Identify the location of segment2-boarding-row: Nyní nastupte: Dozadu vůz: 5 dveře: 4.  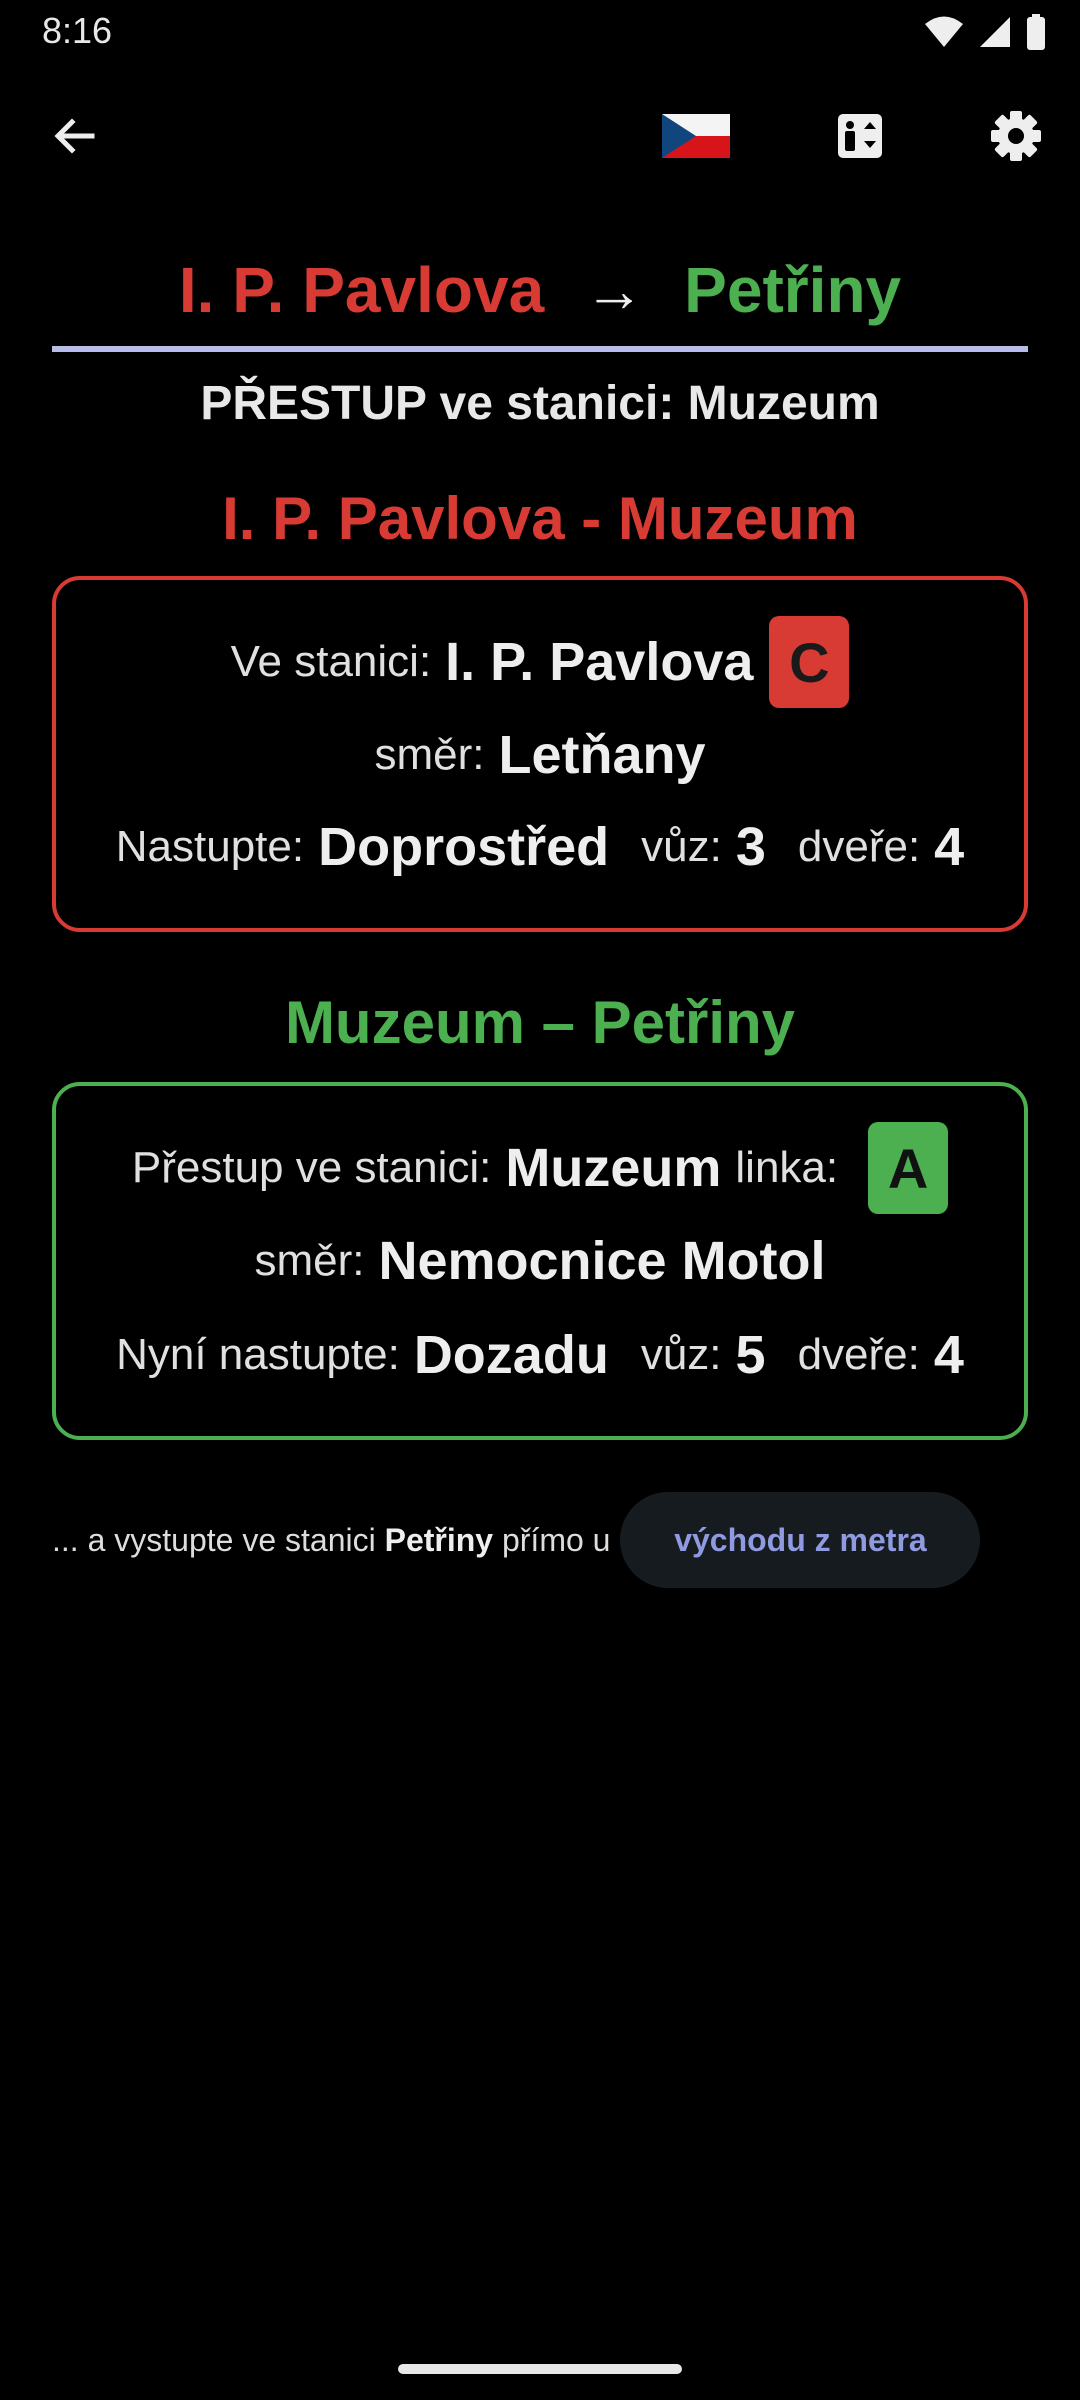
(540, 1355).